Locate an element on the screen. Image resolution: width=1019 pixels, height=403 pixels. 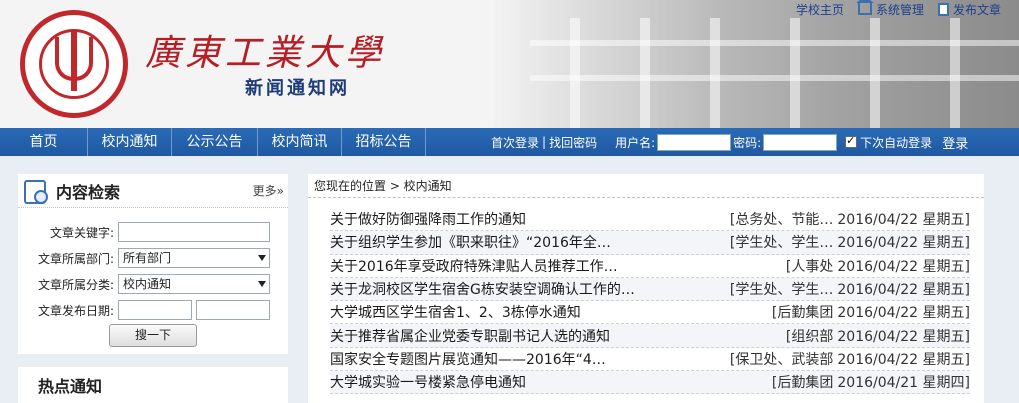
search-icon is located at coordinates (35, 191).